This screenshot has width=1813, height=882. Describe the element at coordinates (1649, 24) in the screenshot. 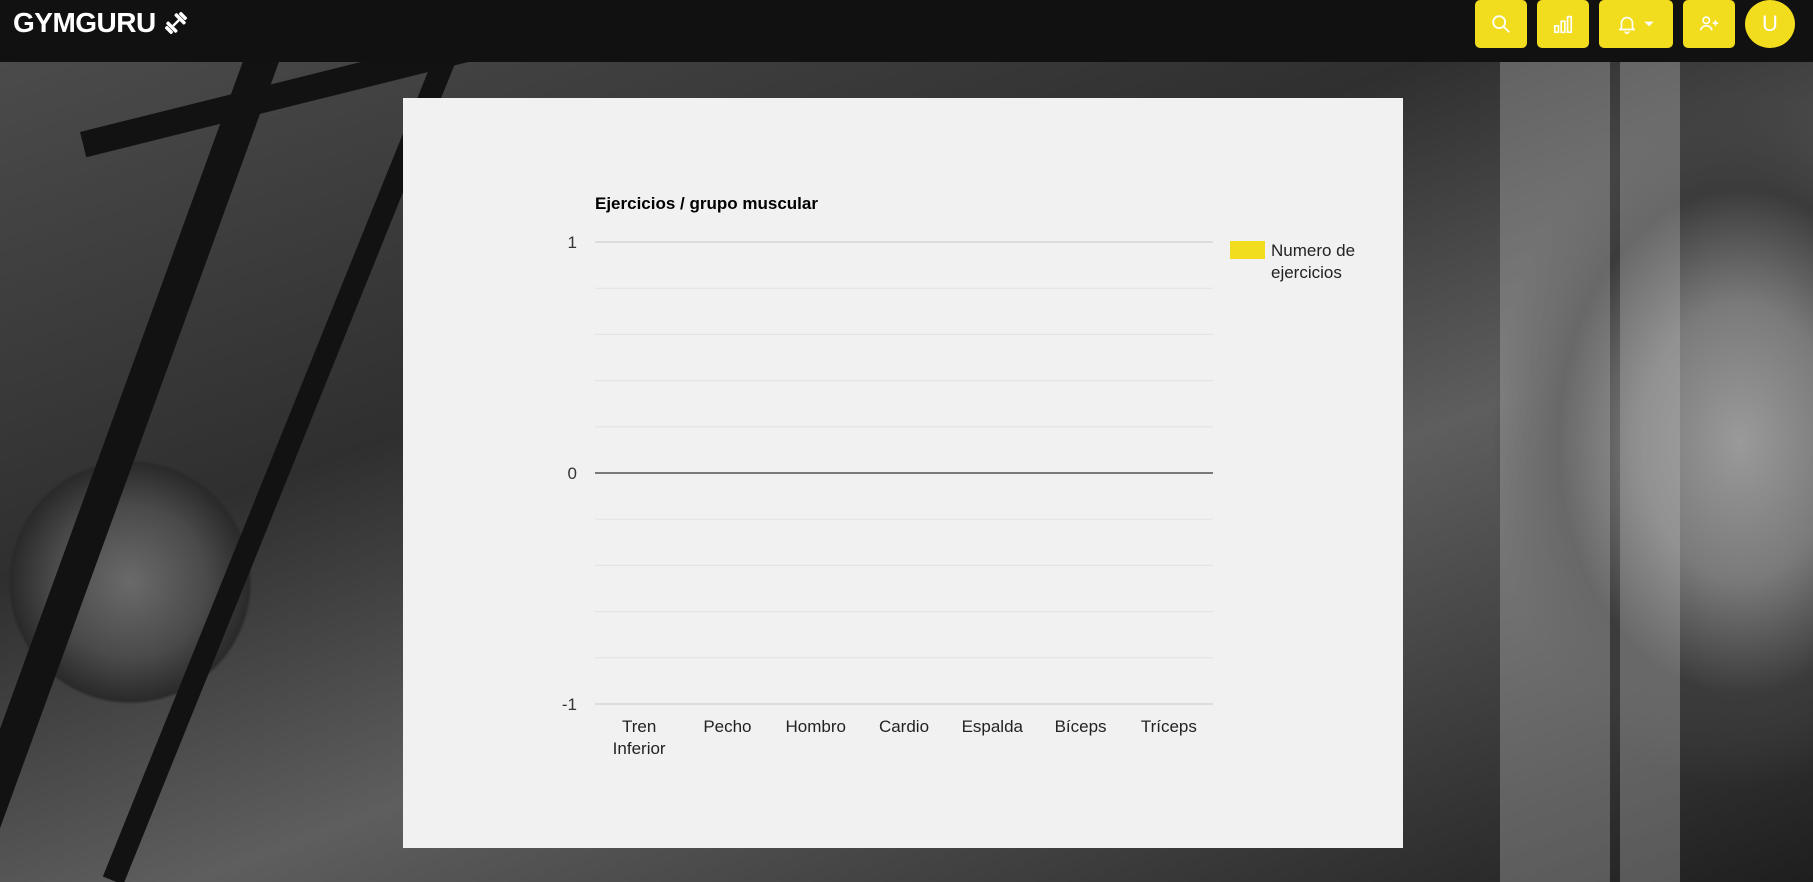

I see `chevron-down-icon` at that location.